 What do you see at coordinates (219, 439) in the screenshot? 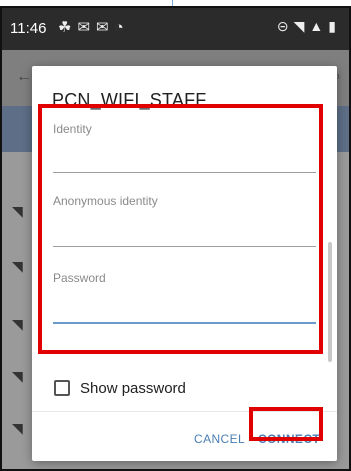
I see `cancel-button: CANCEL` at bounding box center [219, 439].